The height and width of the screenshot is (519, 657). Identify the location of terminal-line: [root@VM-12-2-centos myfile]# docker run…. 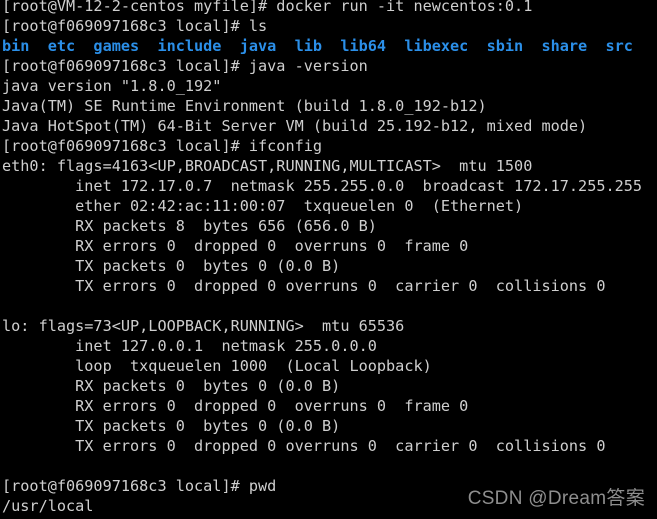
(267, 7).